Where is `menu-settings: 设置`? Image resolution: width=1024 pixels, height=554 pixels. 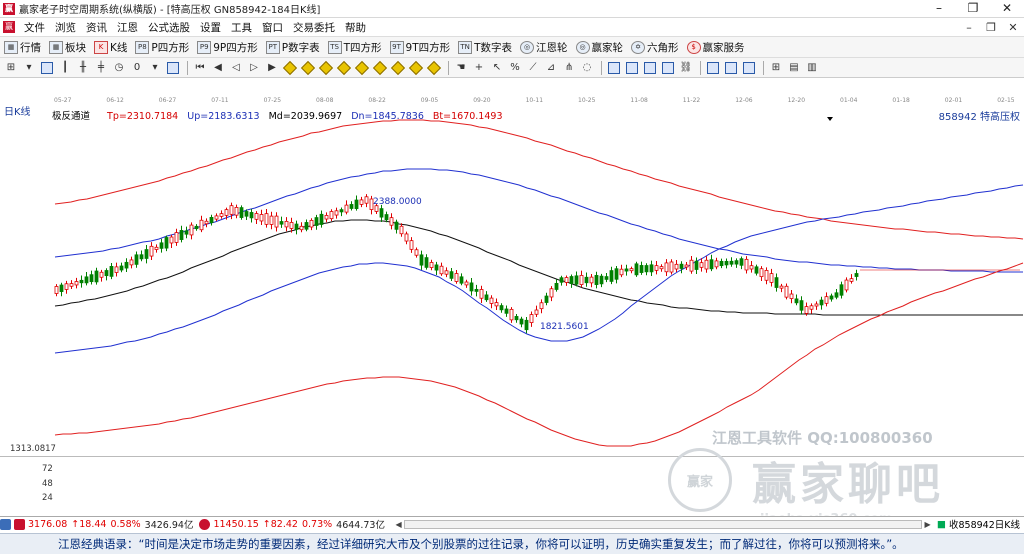 menu-settings: 设置 is located at coordinates (210, 27).